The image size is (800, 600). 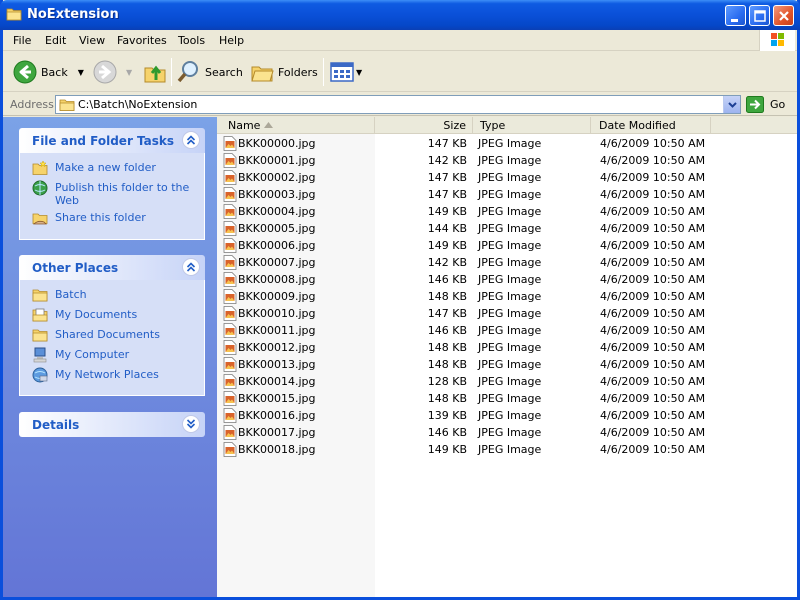 I want to click on task-share-folder: Share this folder, so click(x=112, y=219).